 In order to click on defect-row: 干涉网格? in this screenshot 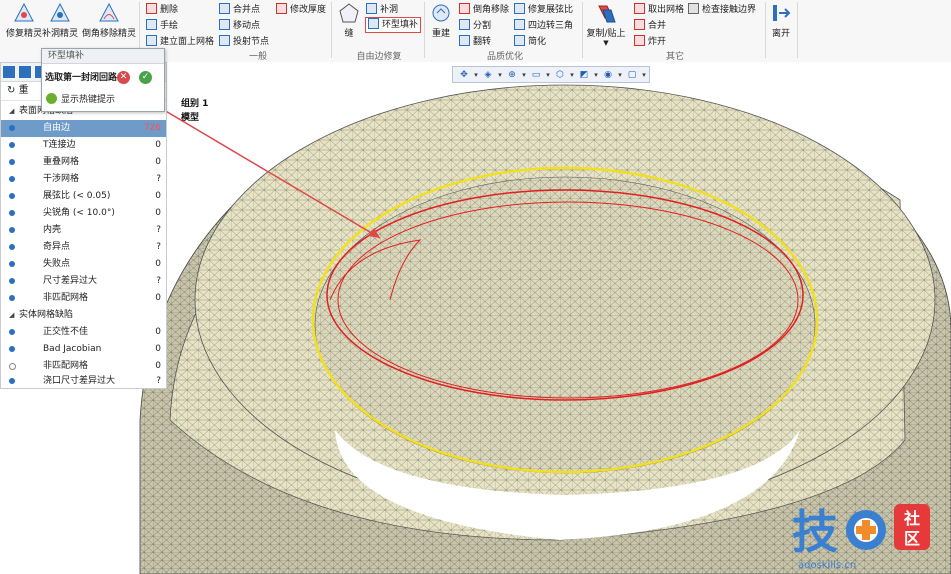, I will do `click(83, 179)`.